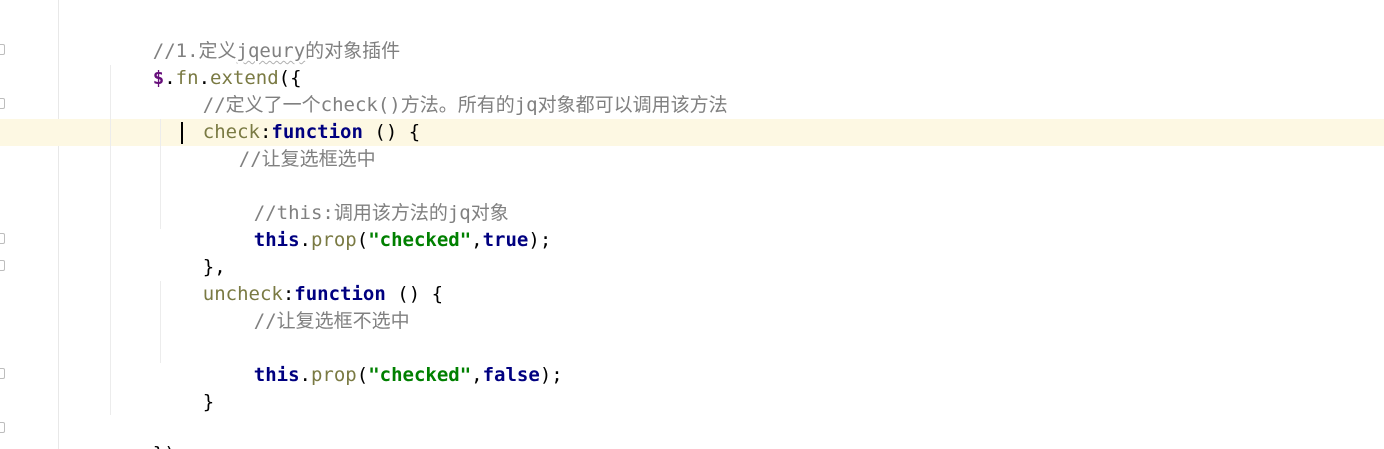 This screenshot has width=1384, height=449. Describe the element at coordinates (300, 279) in the screenshot. I see `code-line-10: uncheck:function () {` at that location.